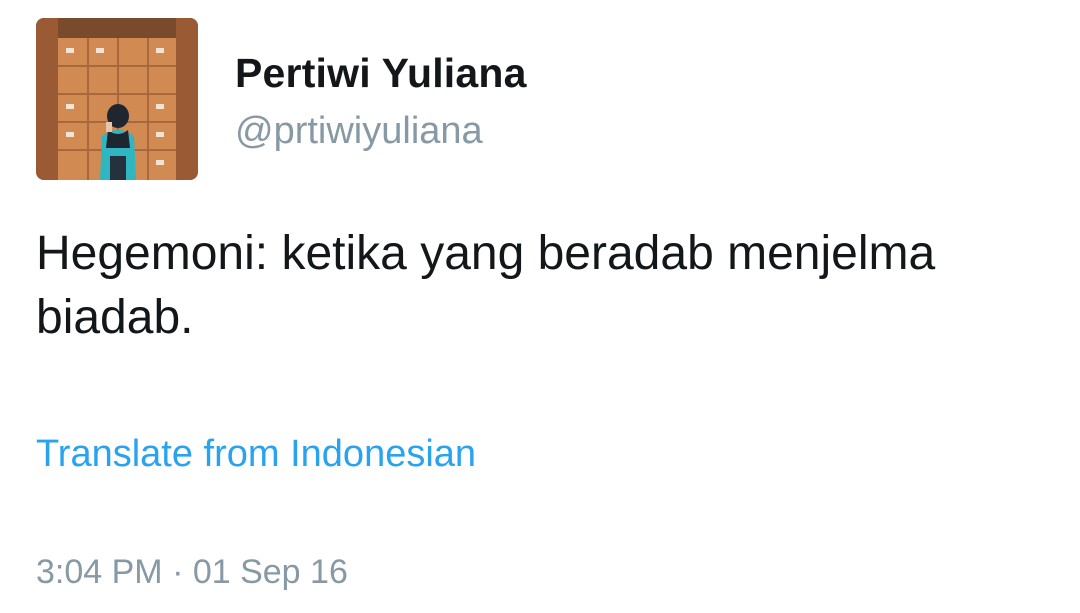 Image resolution: width=1080 pixels, height=613 pixels. Describe the element at coordinates (381, 73) in the screenshot. I see `display-name: Pertiwi Yuliana` at that location.